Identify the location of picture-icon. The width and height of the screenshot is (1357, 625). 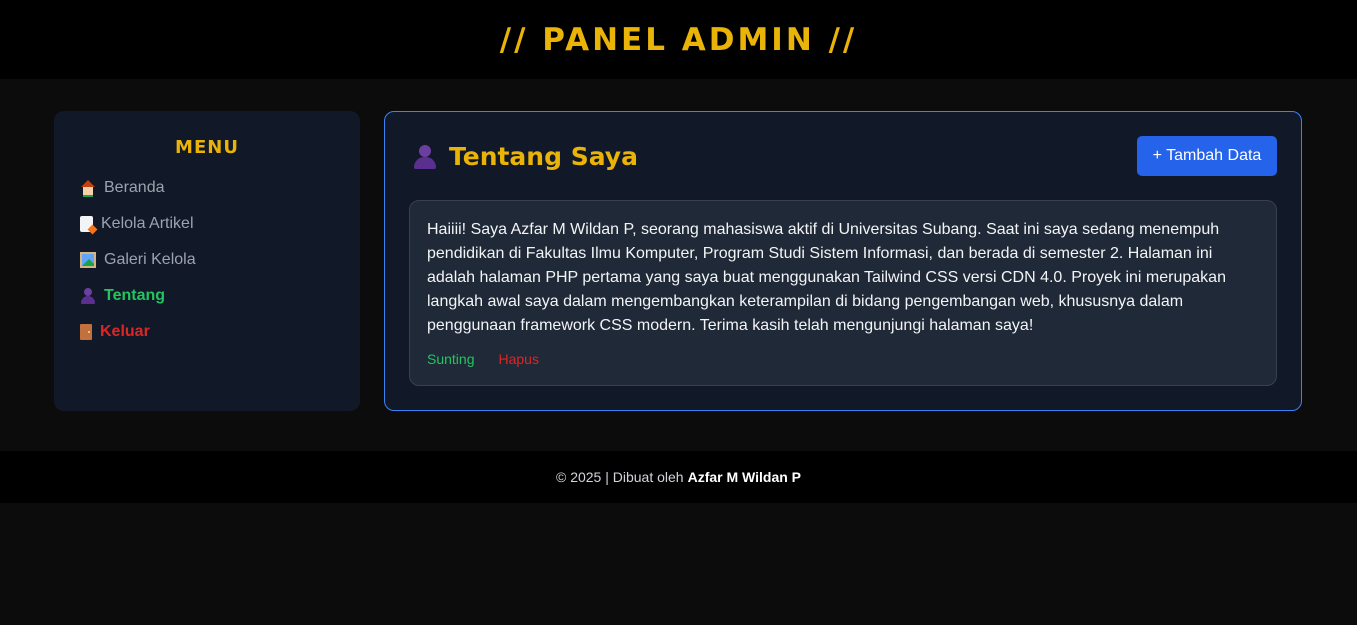
(88, 260).